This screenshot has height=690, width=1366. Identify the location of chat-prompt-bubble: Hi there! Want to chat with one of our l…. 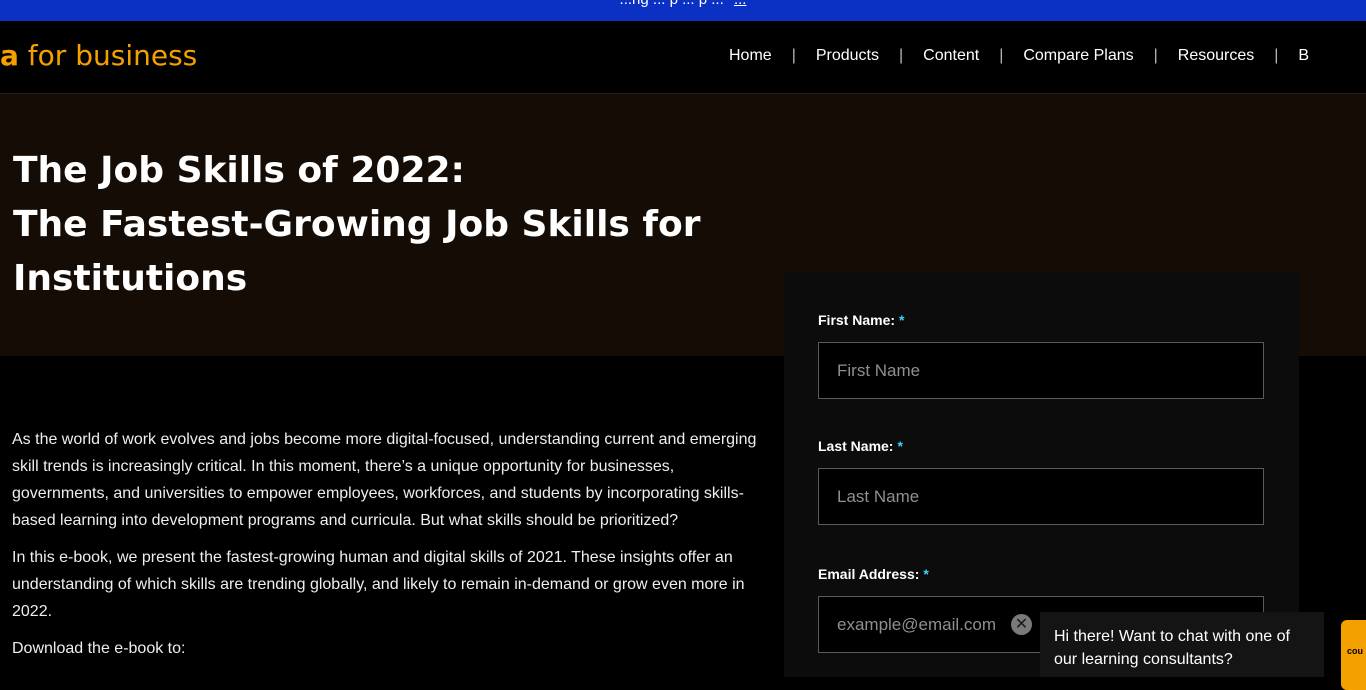
(1182, 644).